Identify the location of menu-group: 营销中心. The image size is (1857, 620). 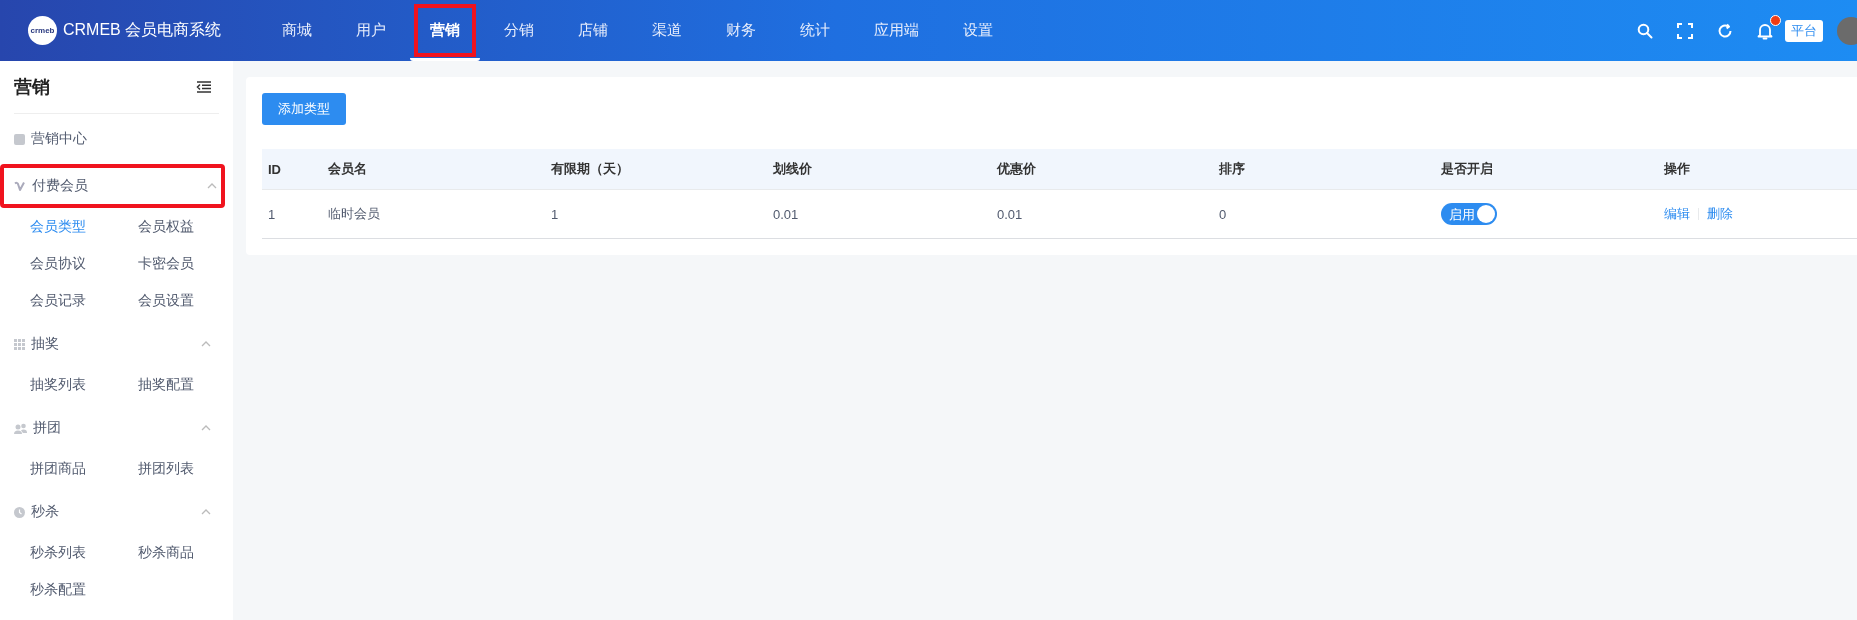
(116, 139).